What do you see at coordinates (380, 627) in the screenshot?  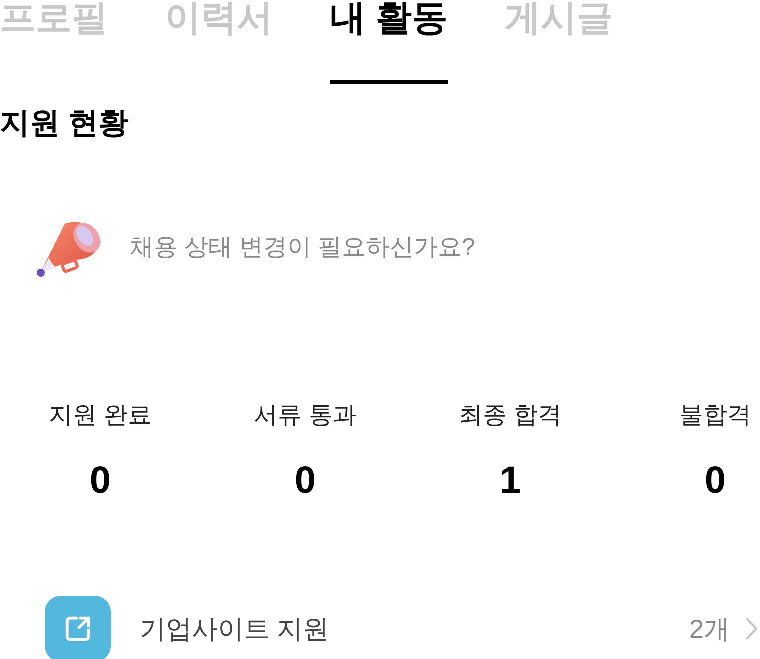 I see `list-item: 기업사이트 지원 2개` at bounding box center [380, 627].